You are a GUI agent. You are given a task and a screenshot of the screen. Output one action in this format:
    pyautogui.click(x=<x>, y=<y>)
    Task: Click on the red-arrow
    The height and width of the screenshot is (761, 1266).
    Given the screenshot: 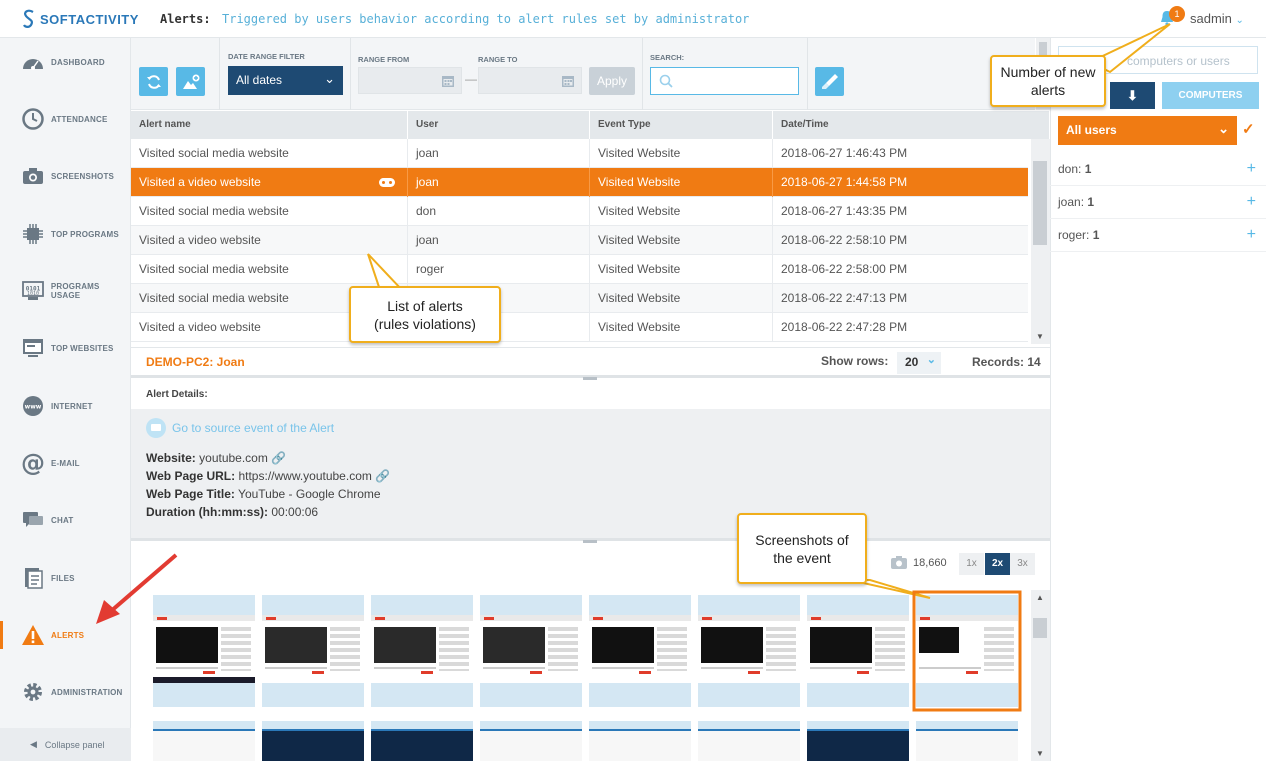 What is the action you would take?
    pyautogui.click(x=143, y=583)
    